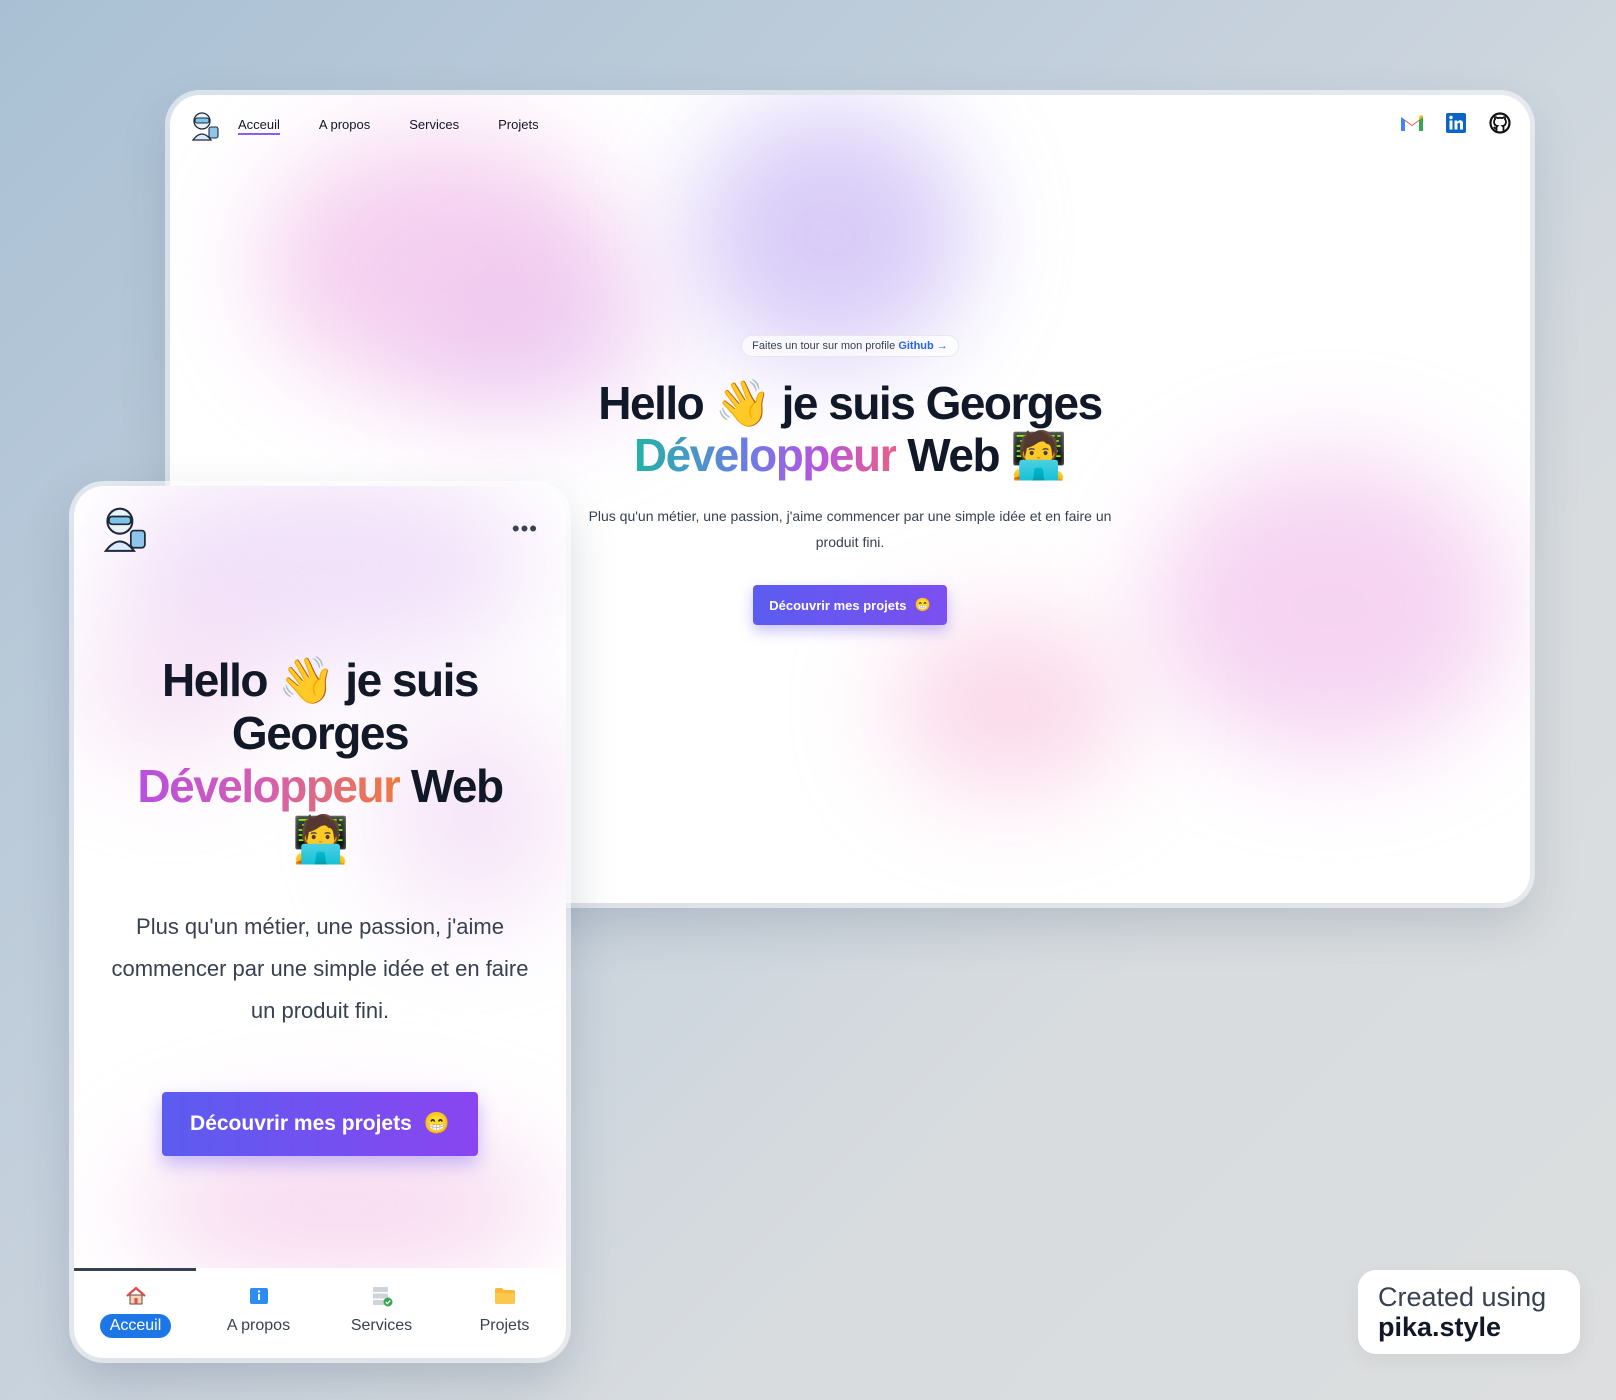 This screenshot has height=1400, width=1616. I want to click on social-links, so click(1456, 123).